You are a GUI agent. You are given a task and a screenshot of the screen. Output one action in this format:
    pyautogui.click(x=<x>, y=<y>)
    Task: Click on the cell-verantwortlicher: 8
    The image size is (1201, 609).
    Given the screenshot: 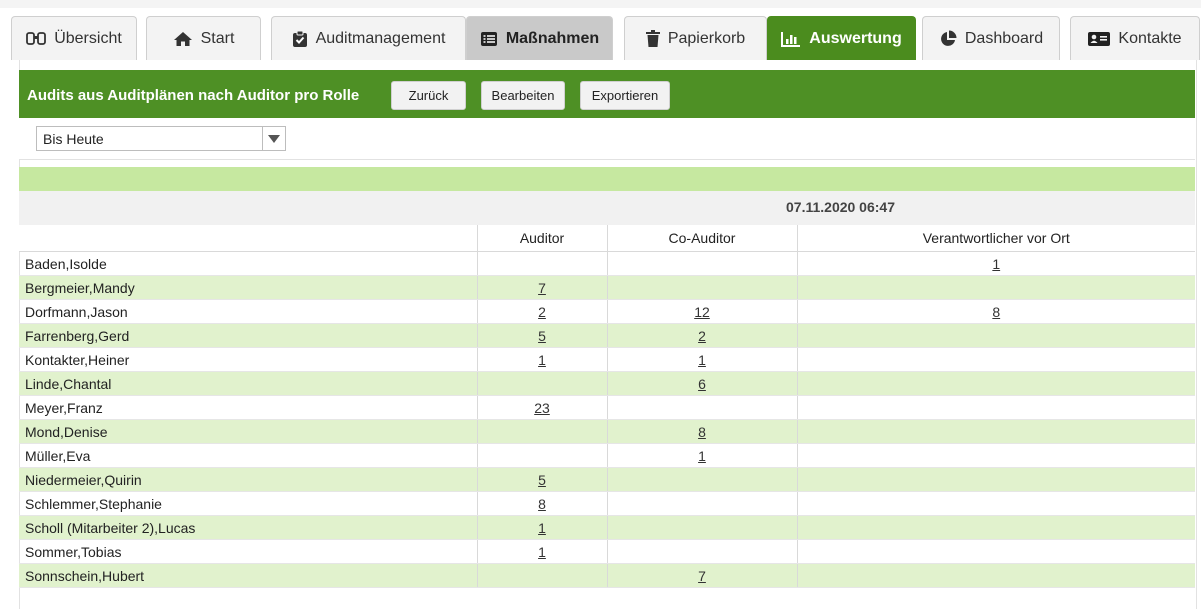 What is the action you would take?
    pyautogui.click(x=995, y=311)
    